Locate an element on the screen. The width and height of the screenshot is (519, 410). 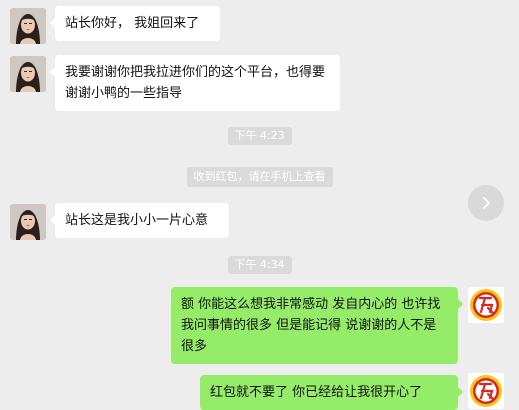
message-text: 站长你好， 我姐回来了 is located at coordinates (132, 23).